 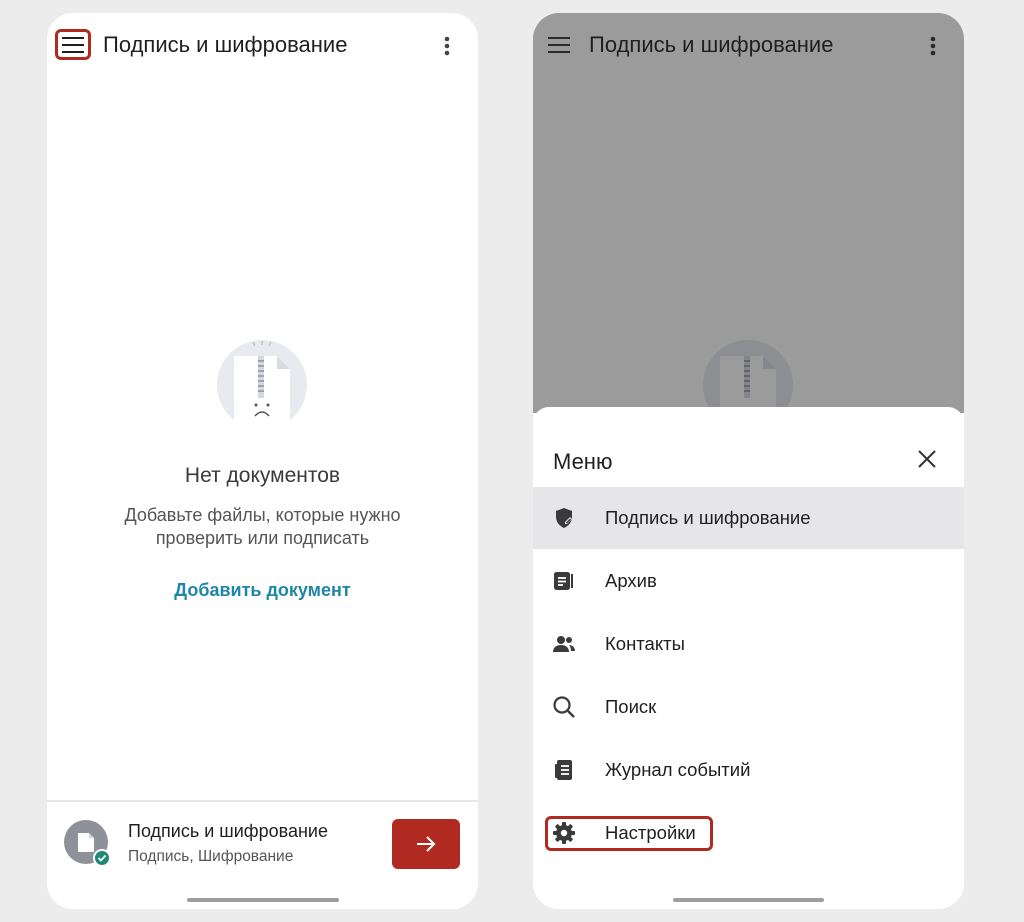 I want to click on menu-item-archive: Архив, so click(x=748, y=581).